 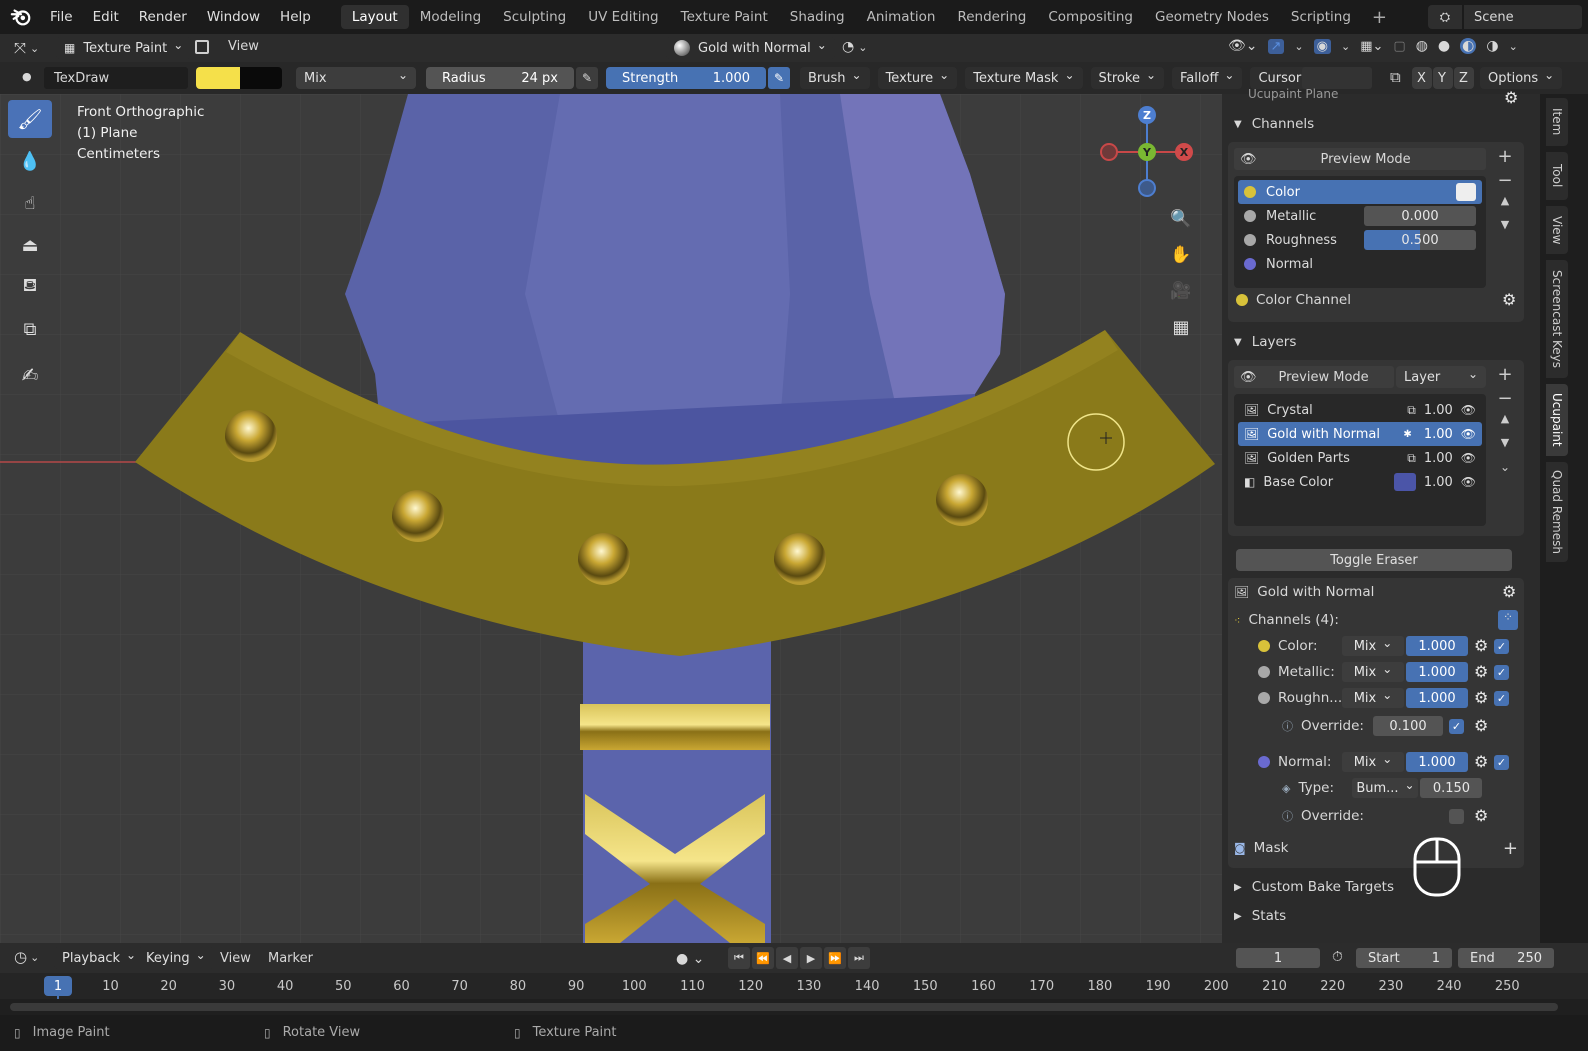 I want to click on playback-menu: Playback, so click(x=99, y=958).